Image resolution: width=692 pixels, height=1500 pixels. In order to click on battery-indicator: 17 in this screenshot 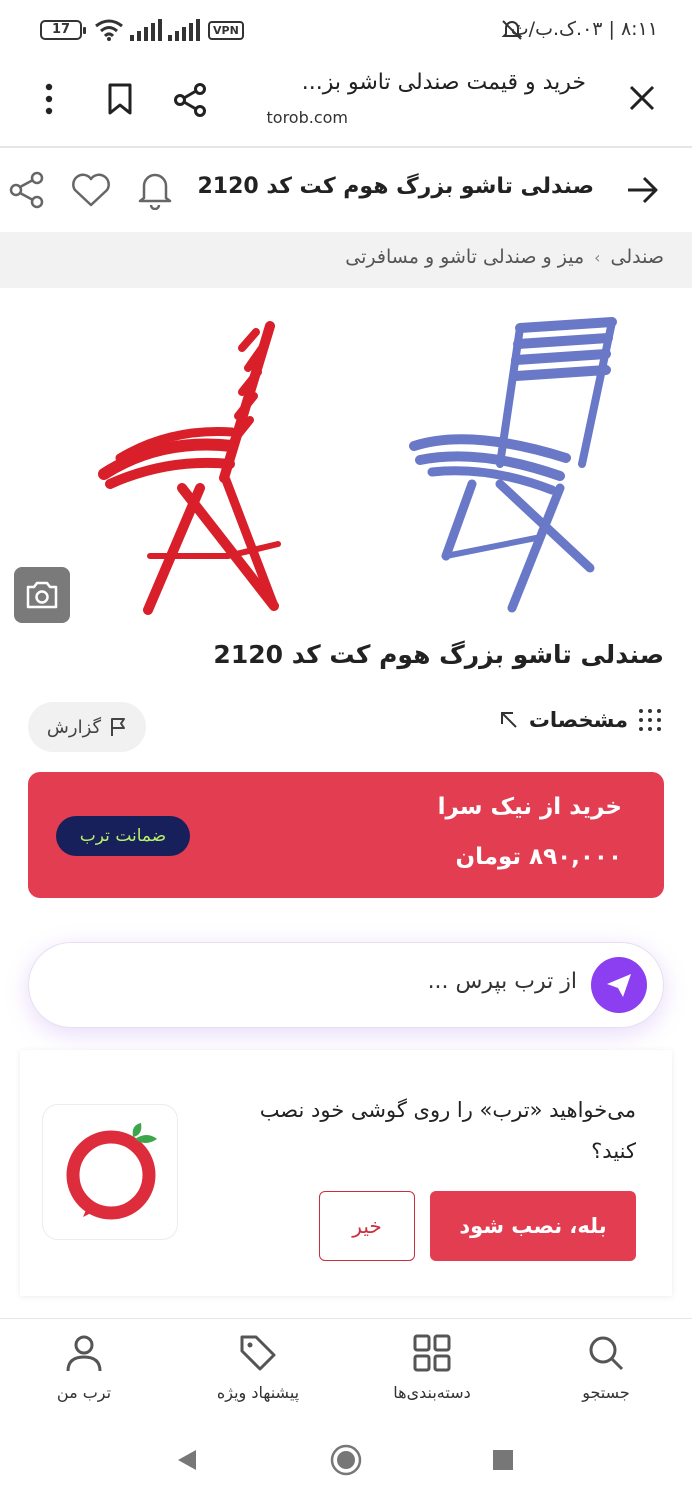, I will do `click(63, 30)`.